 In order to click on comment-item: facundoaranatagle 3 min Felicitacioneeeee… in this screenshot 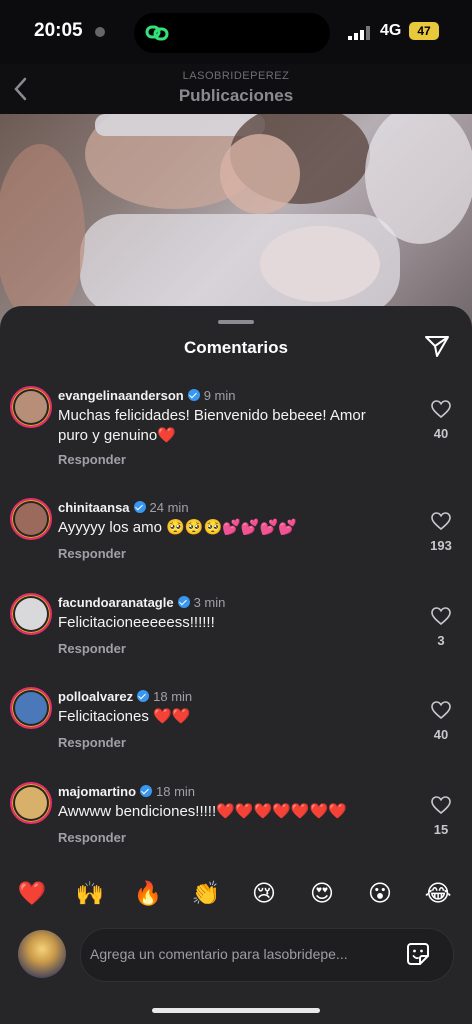, I will do `click(236, 643)`.